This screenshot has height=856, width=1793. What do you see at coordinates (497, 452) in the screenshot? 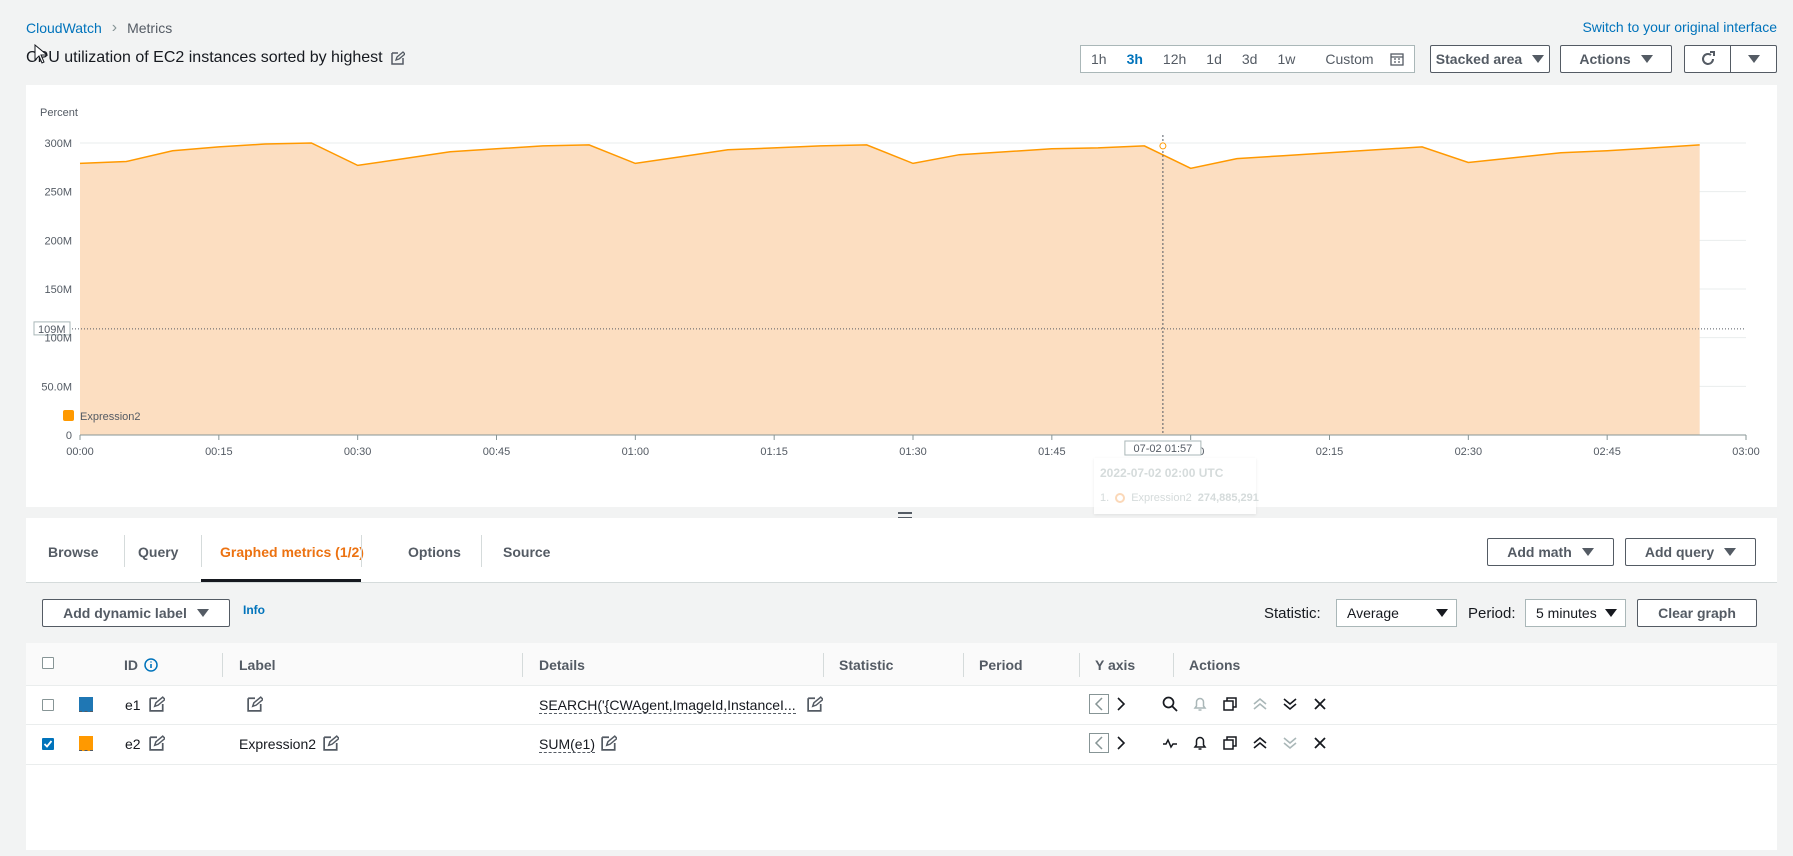
I see `x-tick-label: 00:45` at bounding box center [497, 452].